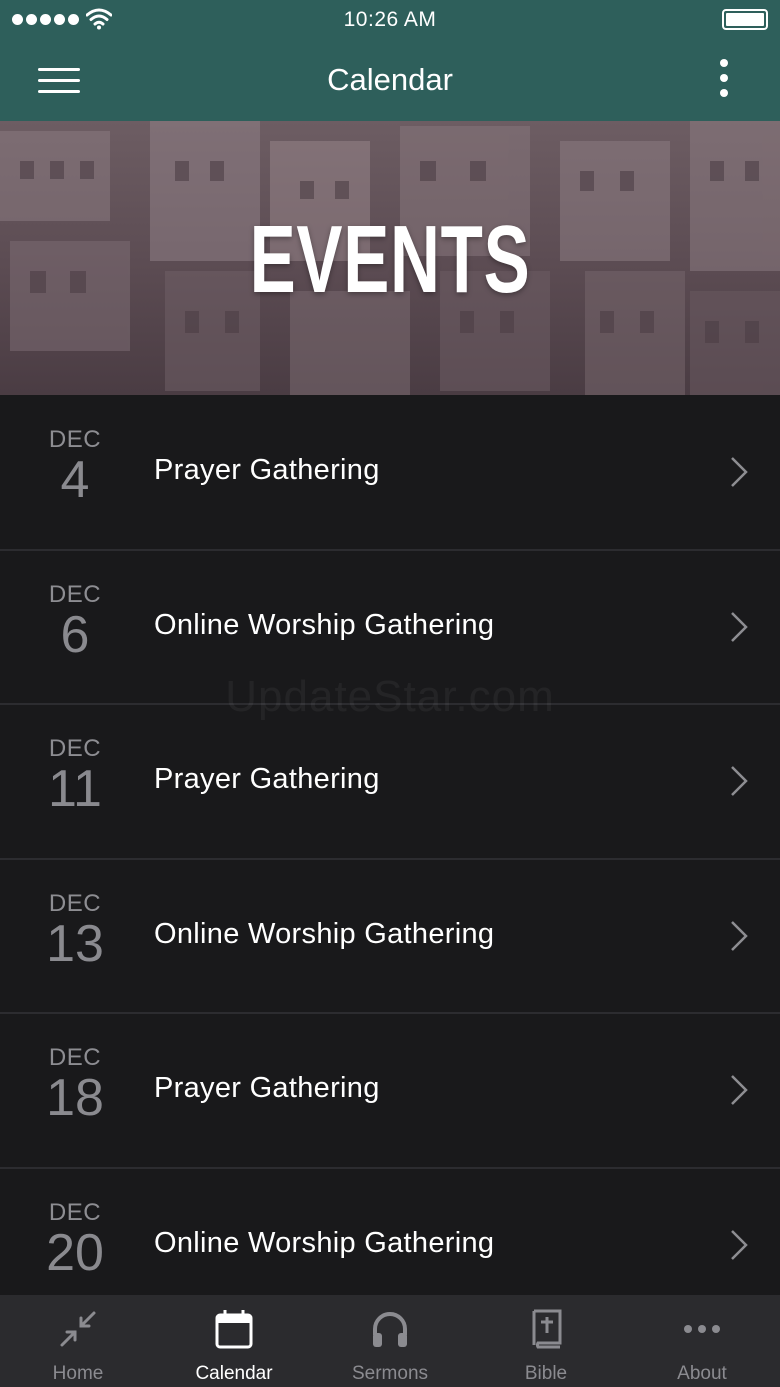  Describe the element at coordinates (75, 943) in the screenshot. I see `event-day: 13` at that location.